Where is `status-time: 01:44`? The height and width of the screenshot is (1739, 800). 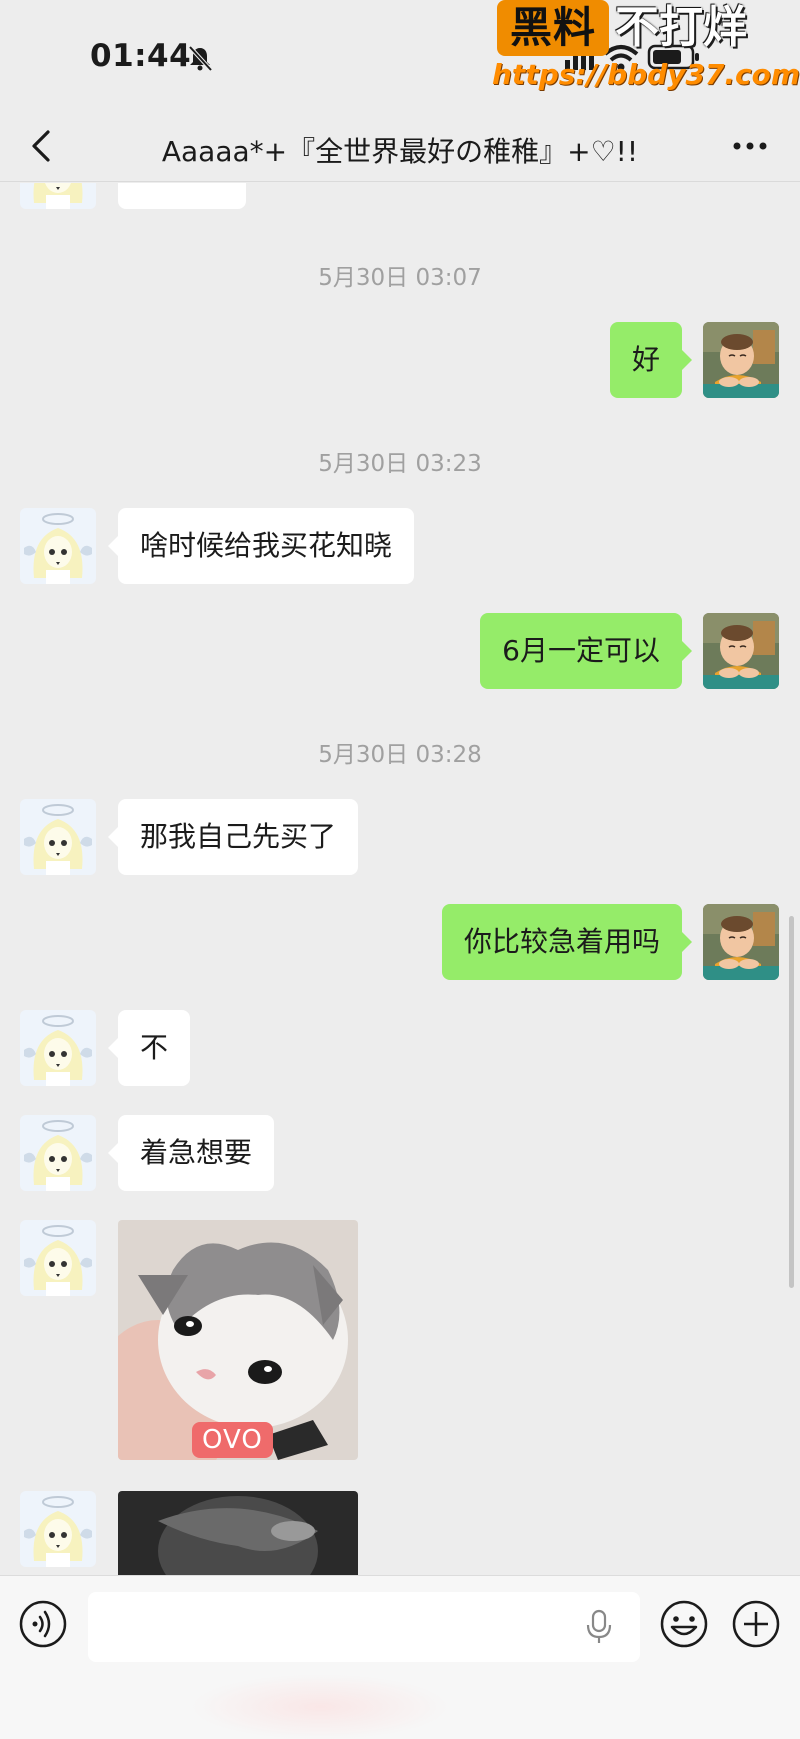 status-time: 01:44 is located at coordinates (141, 56).